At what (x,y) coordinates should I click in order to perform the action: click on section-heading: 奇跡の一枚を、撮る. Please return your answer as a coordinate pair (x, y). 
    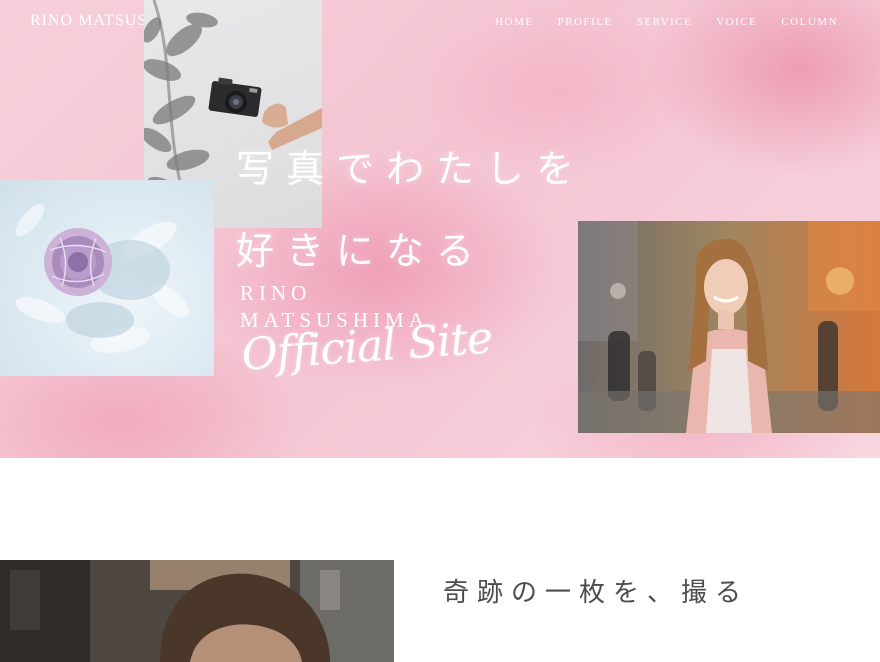
    Looking at the image, I should click on (596, 593).